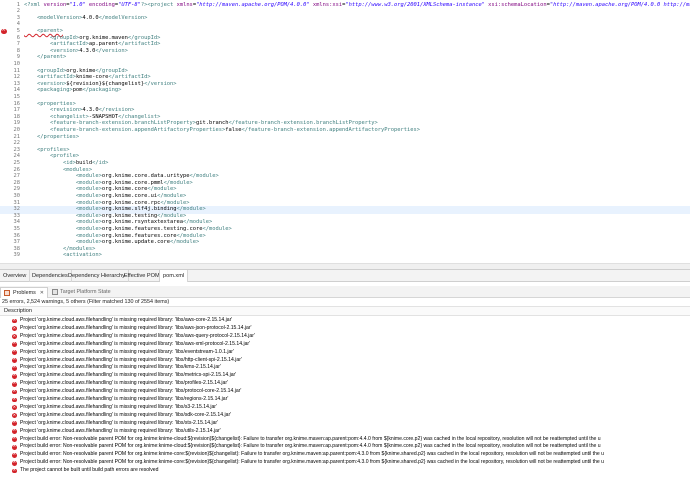 The image size is (690, 483). What do you see at coordinates (124, 189) in the screenshot?
I see `code-token: org.knime.core` at bounding box center [124, 189].